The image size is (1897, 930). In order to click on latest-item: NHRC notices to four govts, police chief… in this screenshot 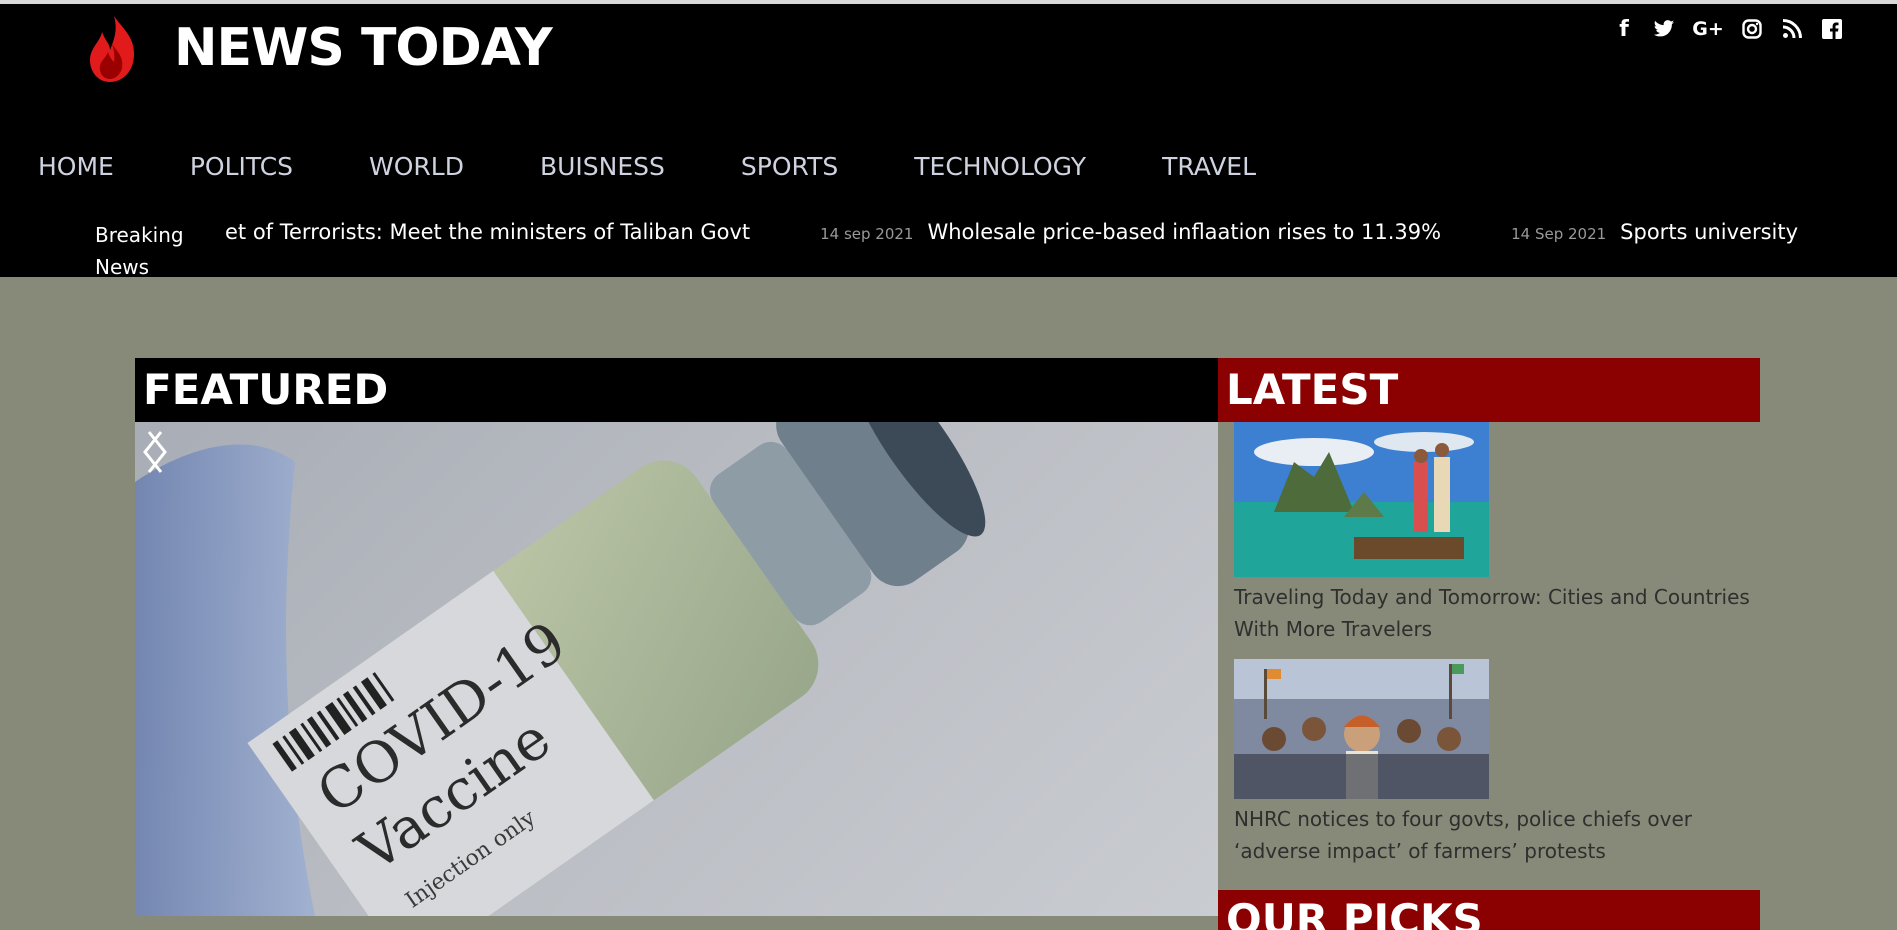, I will do `click(1497, 763)`.